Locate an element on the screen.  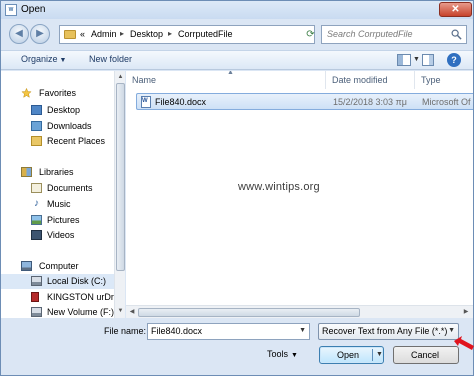
search-placeholder: Search CorrputedFile is located at coordinates (370, 34).